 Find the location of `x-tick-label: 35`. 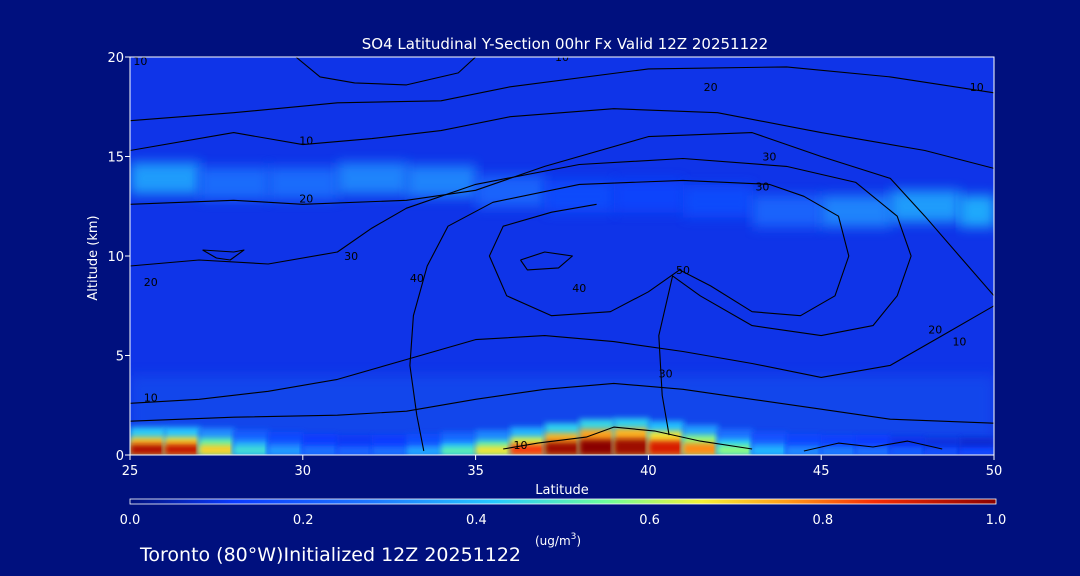

x-tick-label: 35 is located at coordinates (475, 471).